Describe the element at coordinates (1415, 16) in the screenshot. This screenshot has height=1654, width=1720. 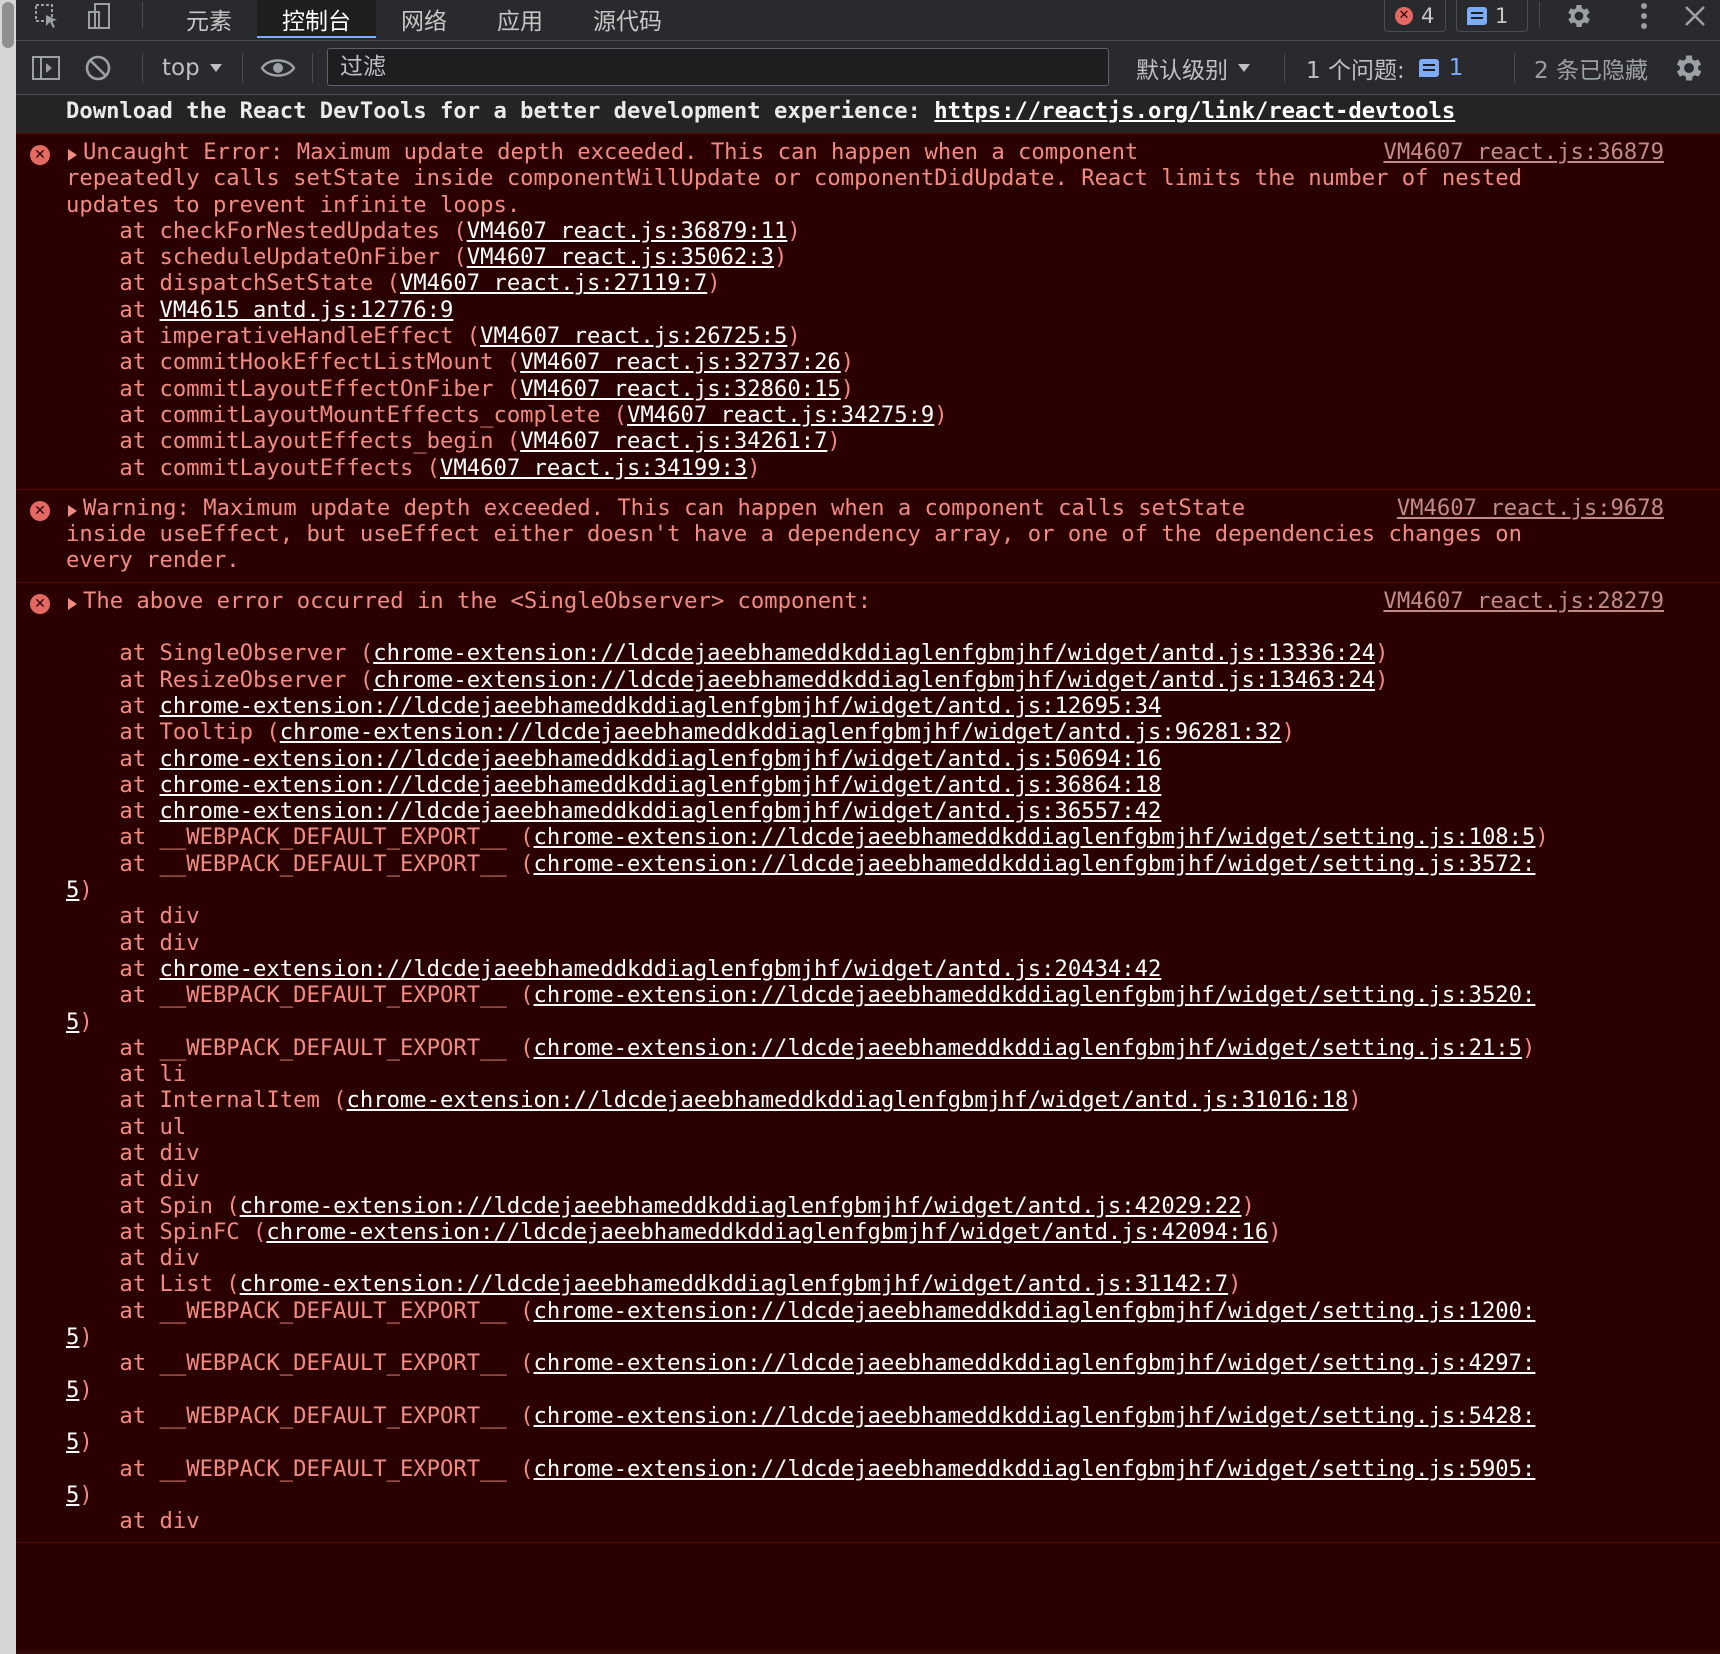
I see `error-count-badge: ✕ 4` at that location.